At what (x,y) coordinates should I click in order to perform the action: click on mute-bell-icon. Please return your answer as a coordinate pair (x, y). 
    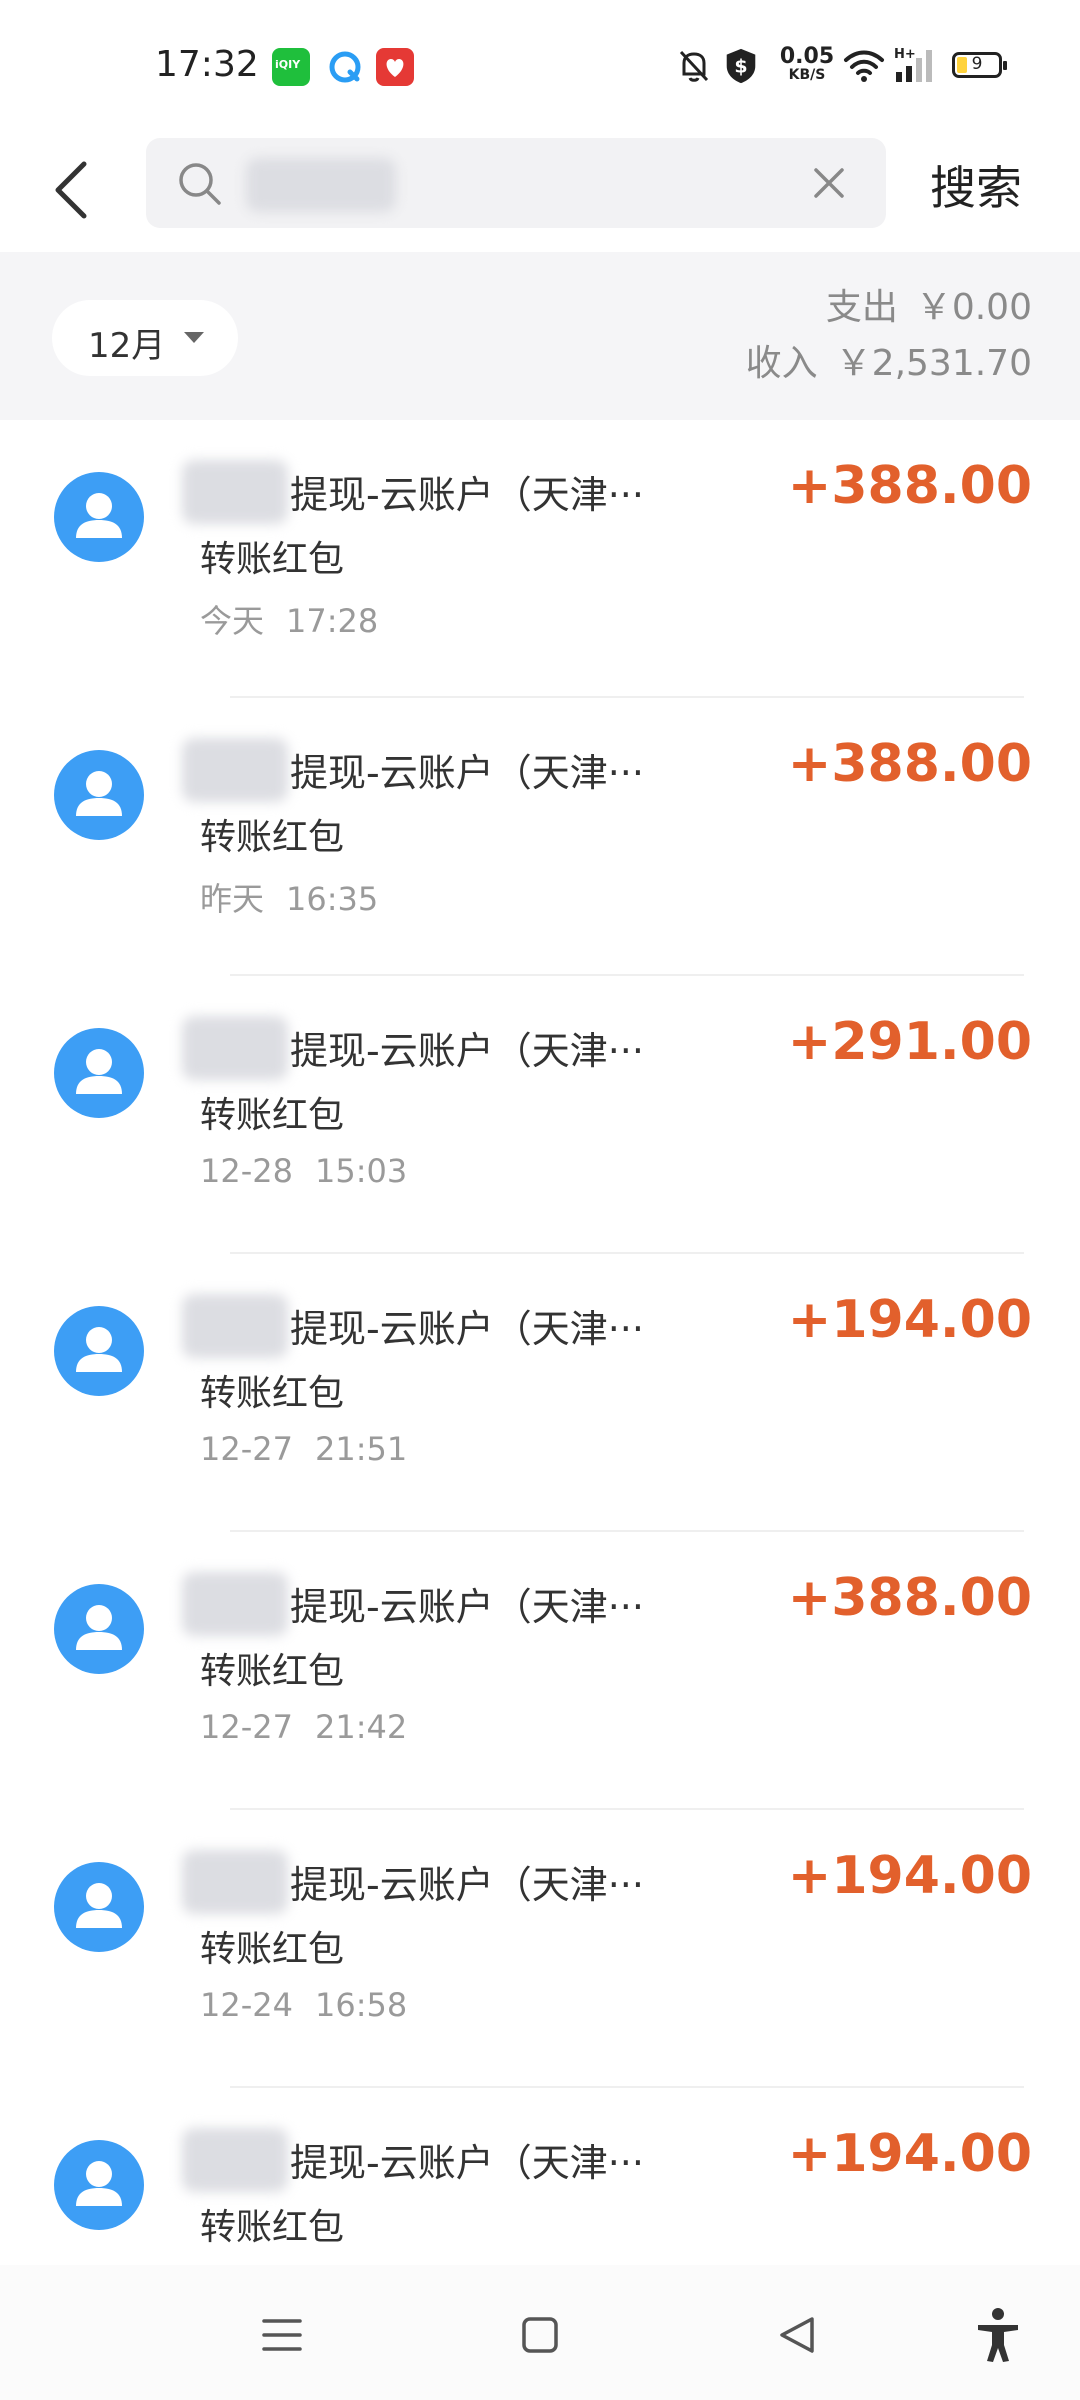
    Looking at the image, I should click on (694, 66).